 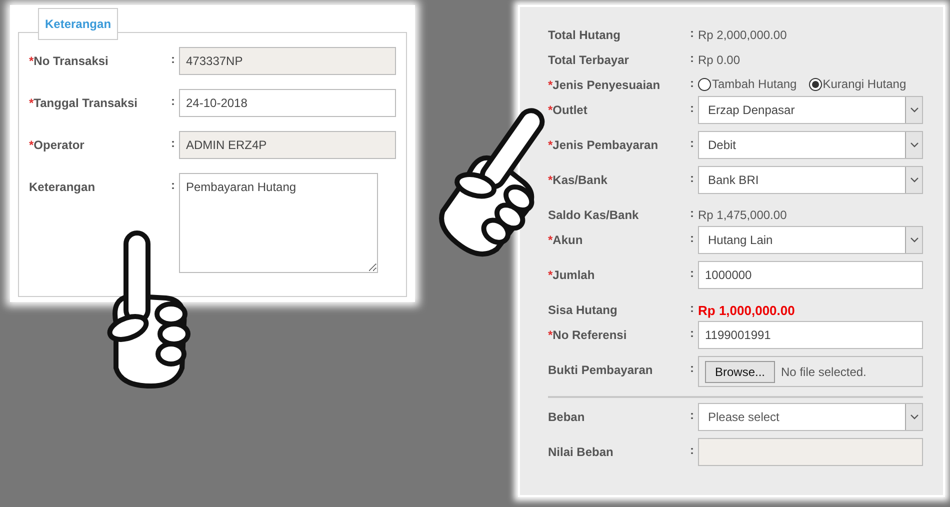 What do you see at coordinates (810, 180) in the screenshot?
I see `select-field: Bank BRI` at bounding box center [810, 180].